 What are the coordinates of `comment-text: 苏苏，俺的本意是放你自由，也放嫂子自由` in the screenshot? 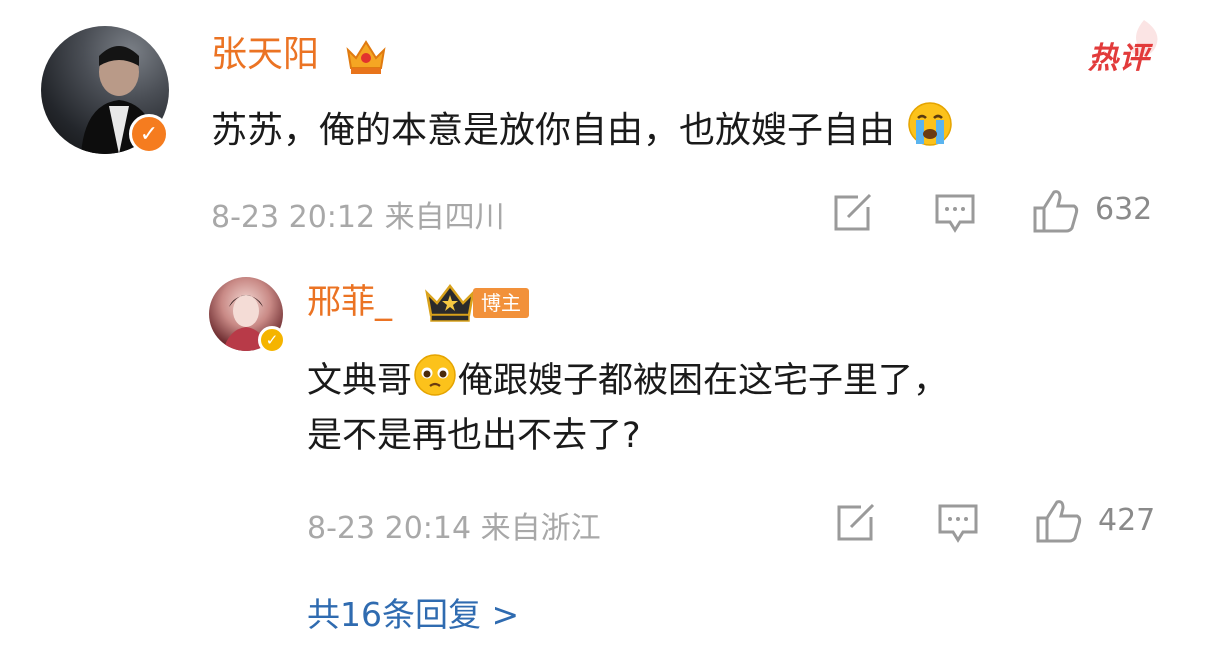 It's located at (582, 127).